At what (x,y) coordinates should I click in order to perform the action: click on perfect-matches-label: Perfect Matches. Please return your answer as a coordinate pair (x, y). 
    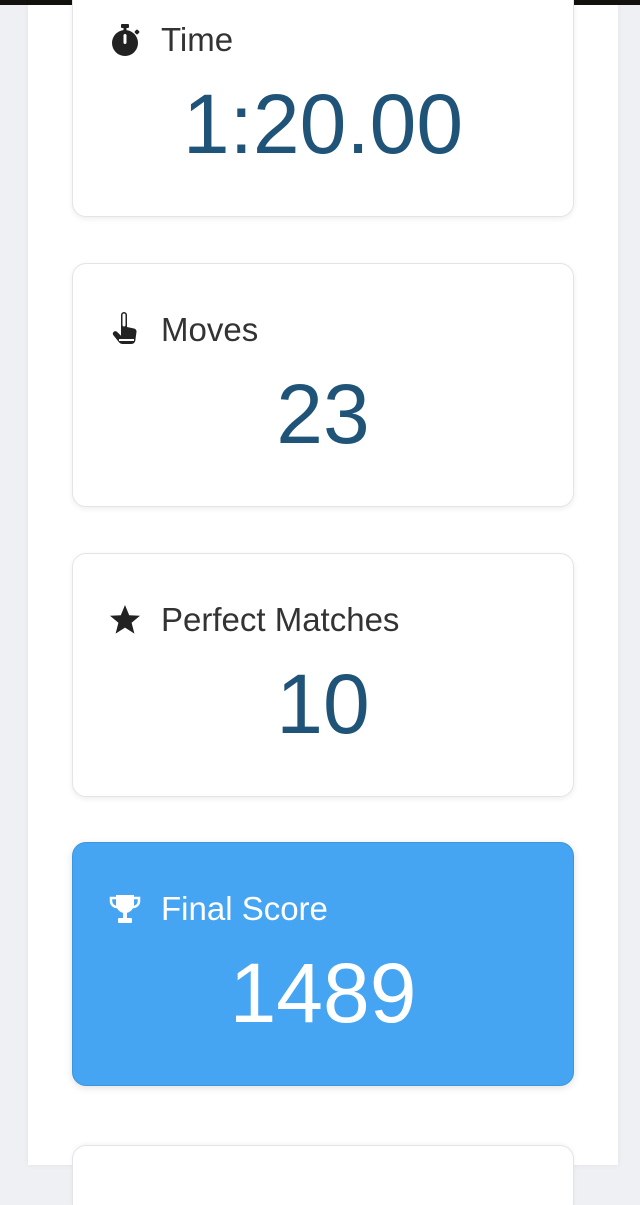
    Looking at the image, I should click on (280, 619).